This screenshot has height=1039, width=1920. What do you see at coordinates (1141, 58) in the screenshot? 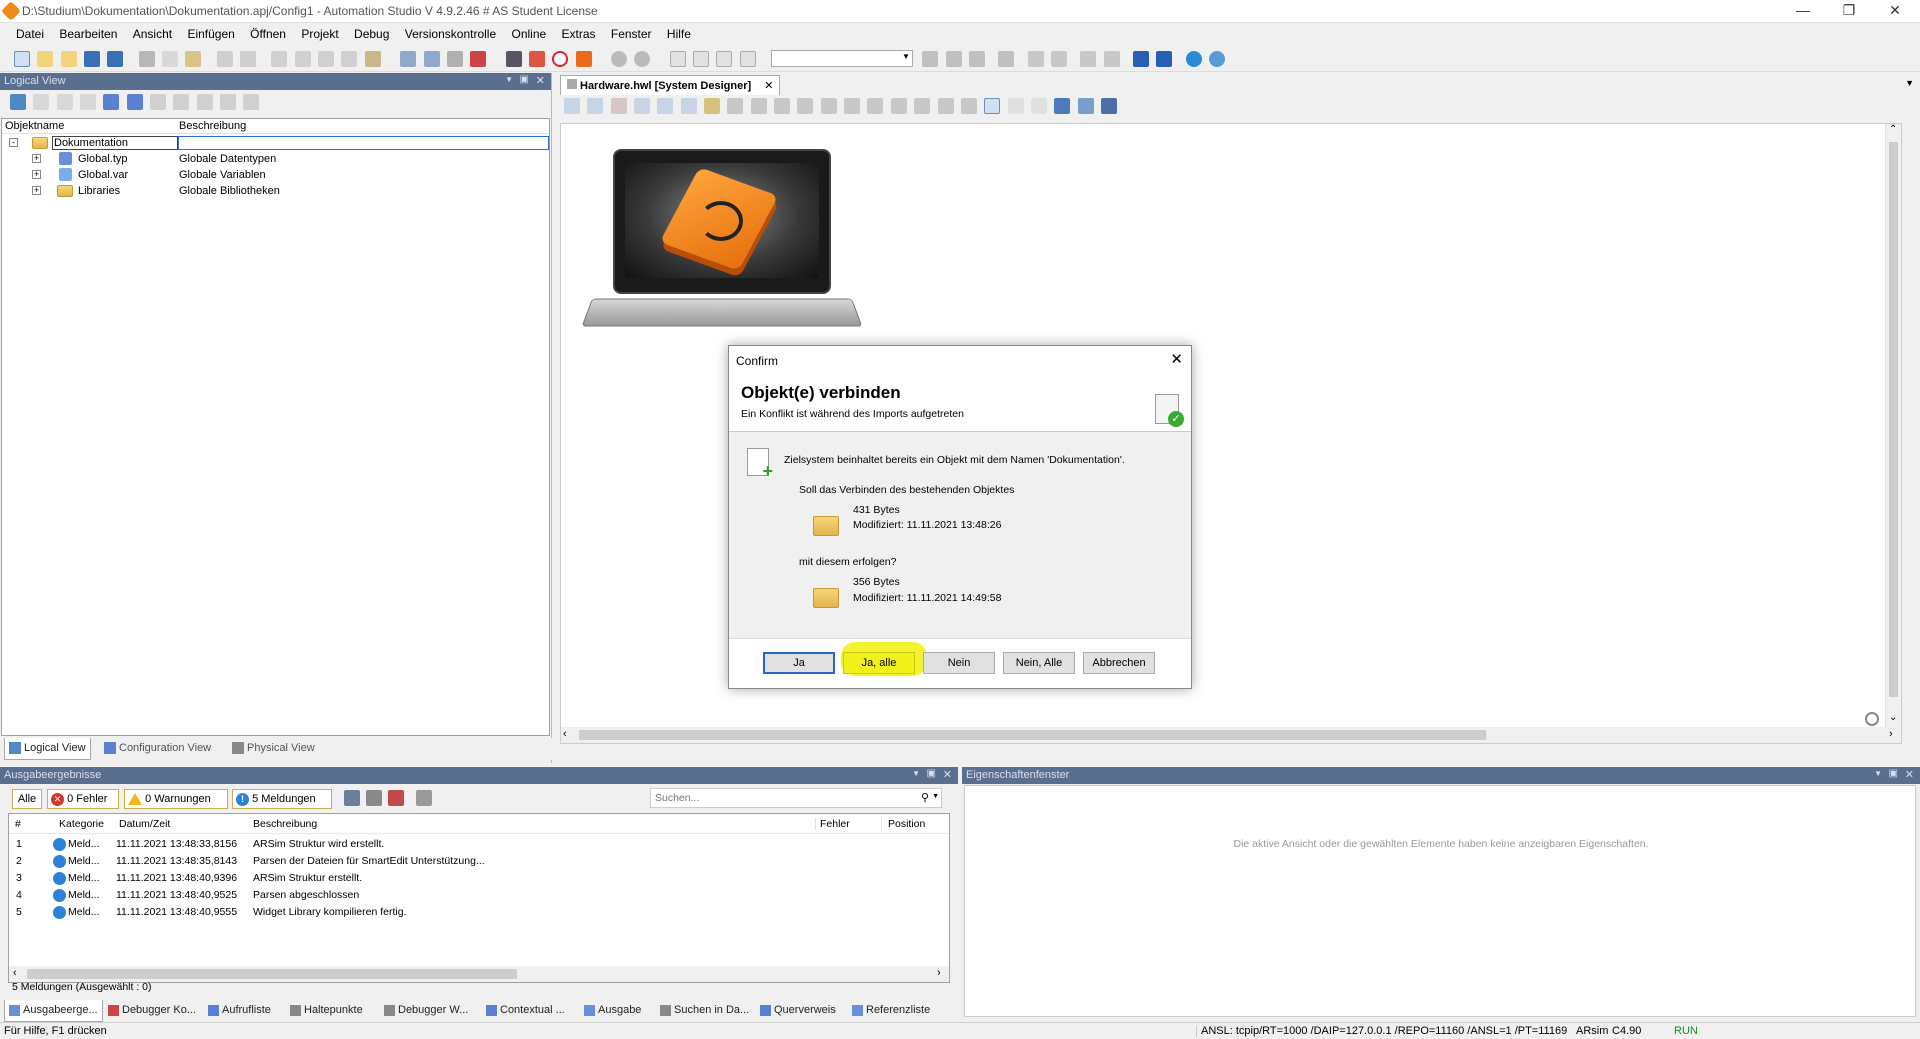
I see `insert-icon` at bounding box center [1141, 58].